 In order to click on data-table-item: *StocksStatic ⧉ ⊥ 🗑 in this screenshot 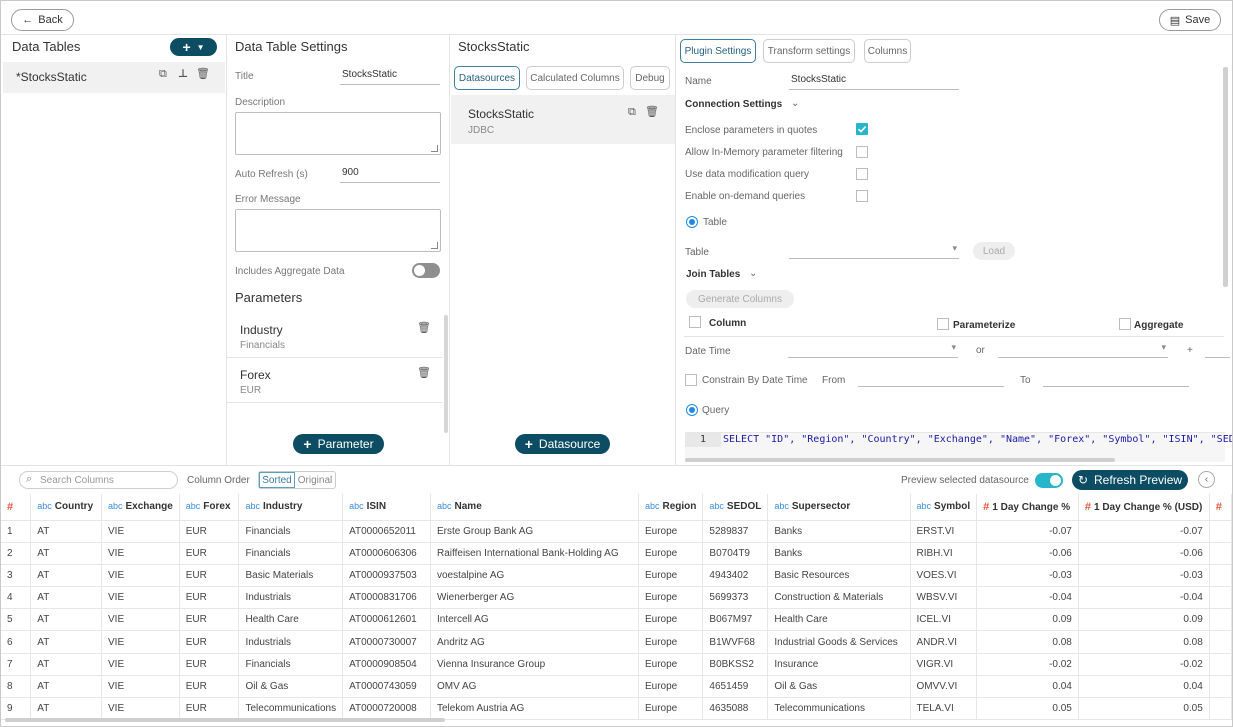, I will do `click(114, 77)`.